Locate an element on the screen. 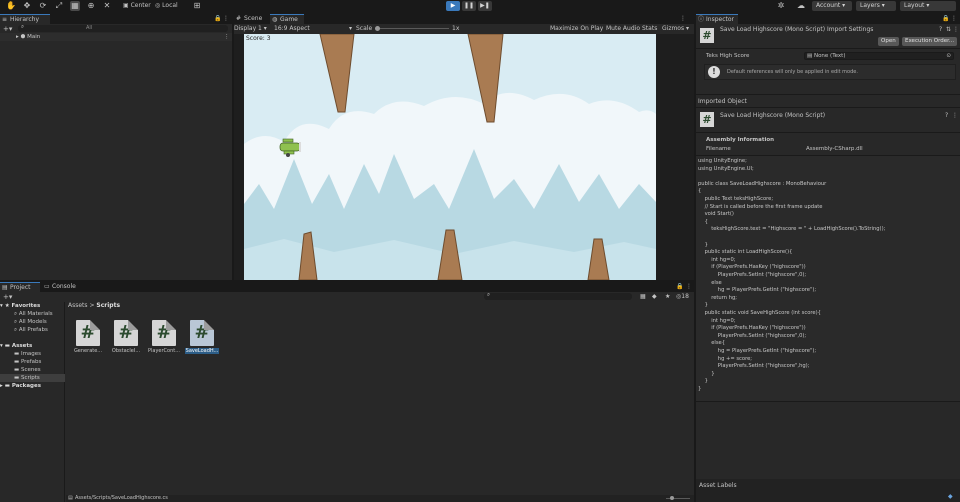 Image resolution: width=960 pixels, height=502 pixels. packages-section: ▸ ▬ Packages is located at coordinates (20, 386).